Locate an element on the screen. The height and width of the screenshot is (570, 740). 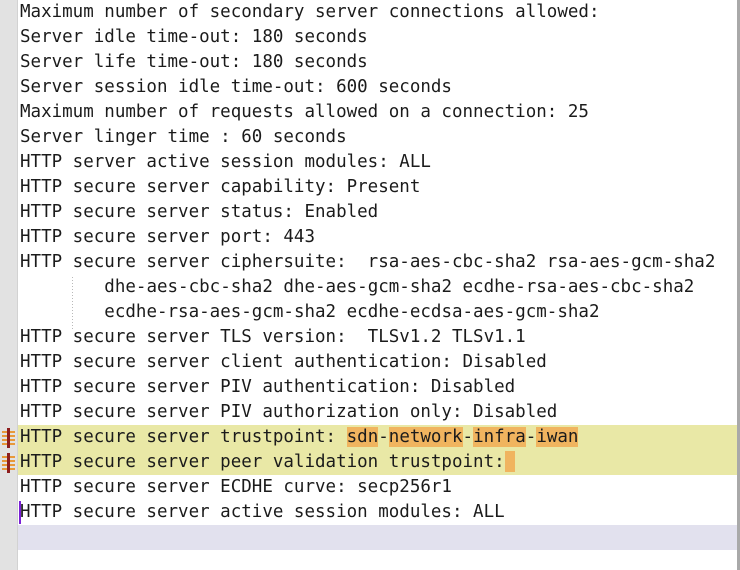
search-match-token is located at coordinates (509, 461).